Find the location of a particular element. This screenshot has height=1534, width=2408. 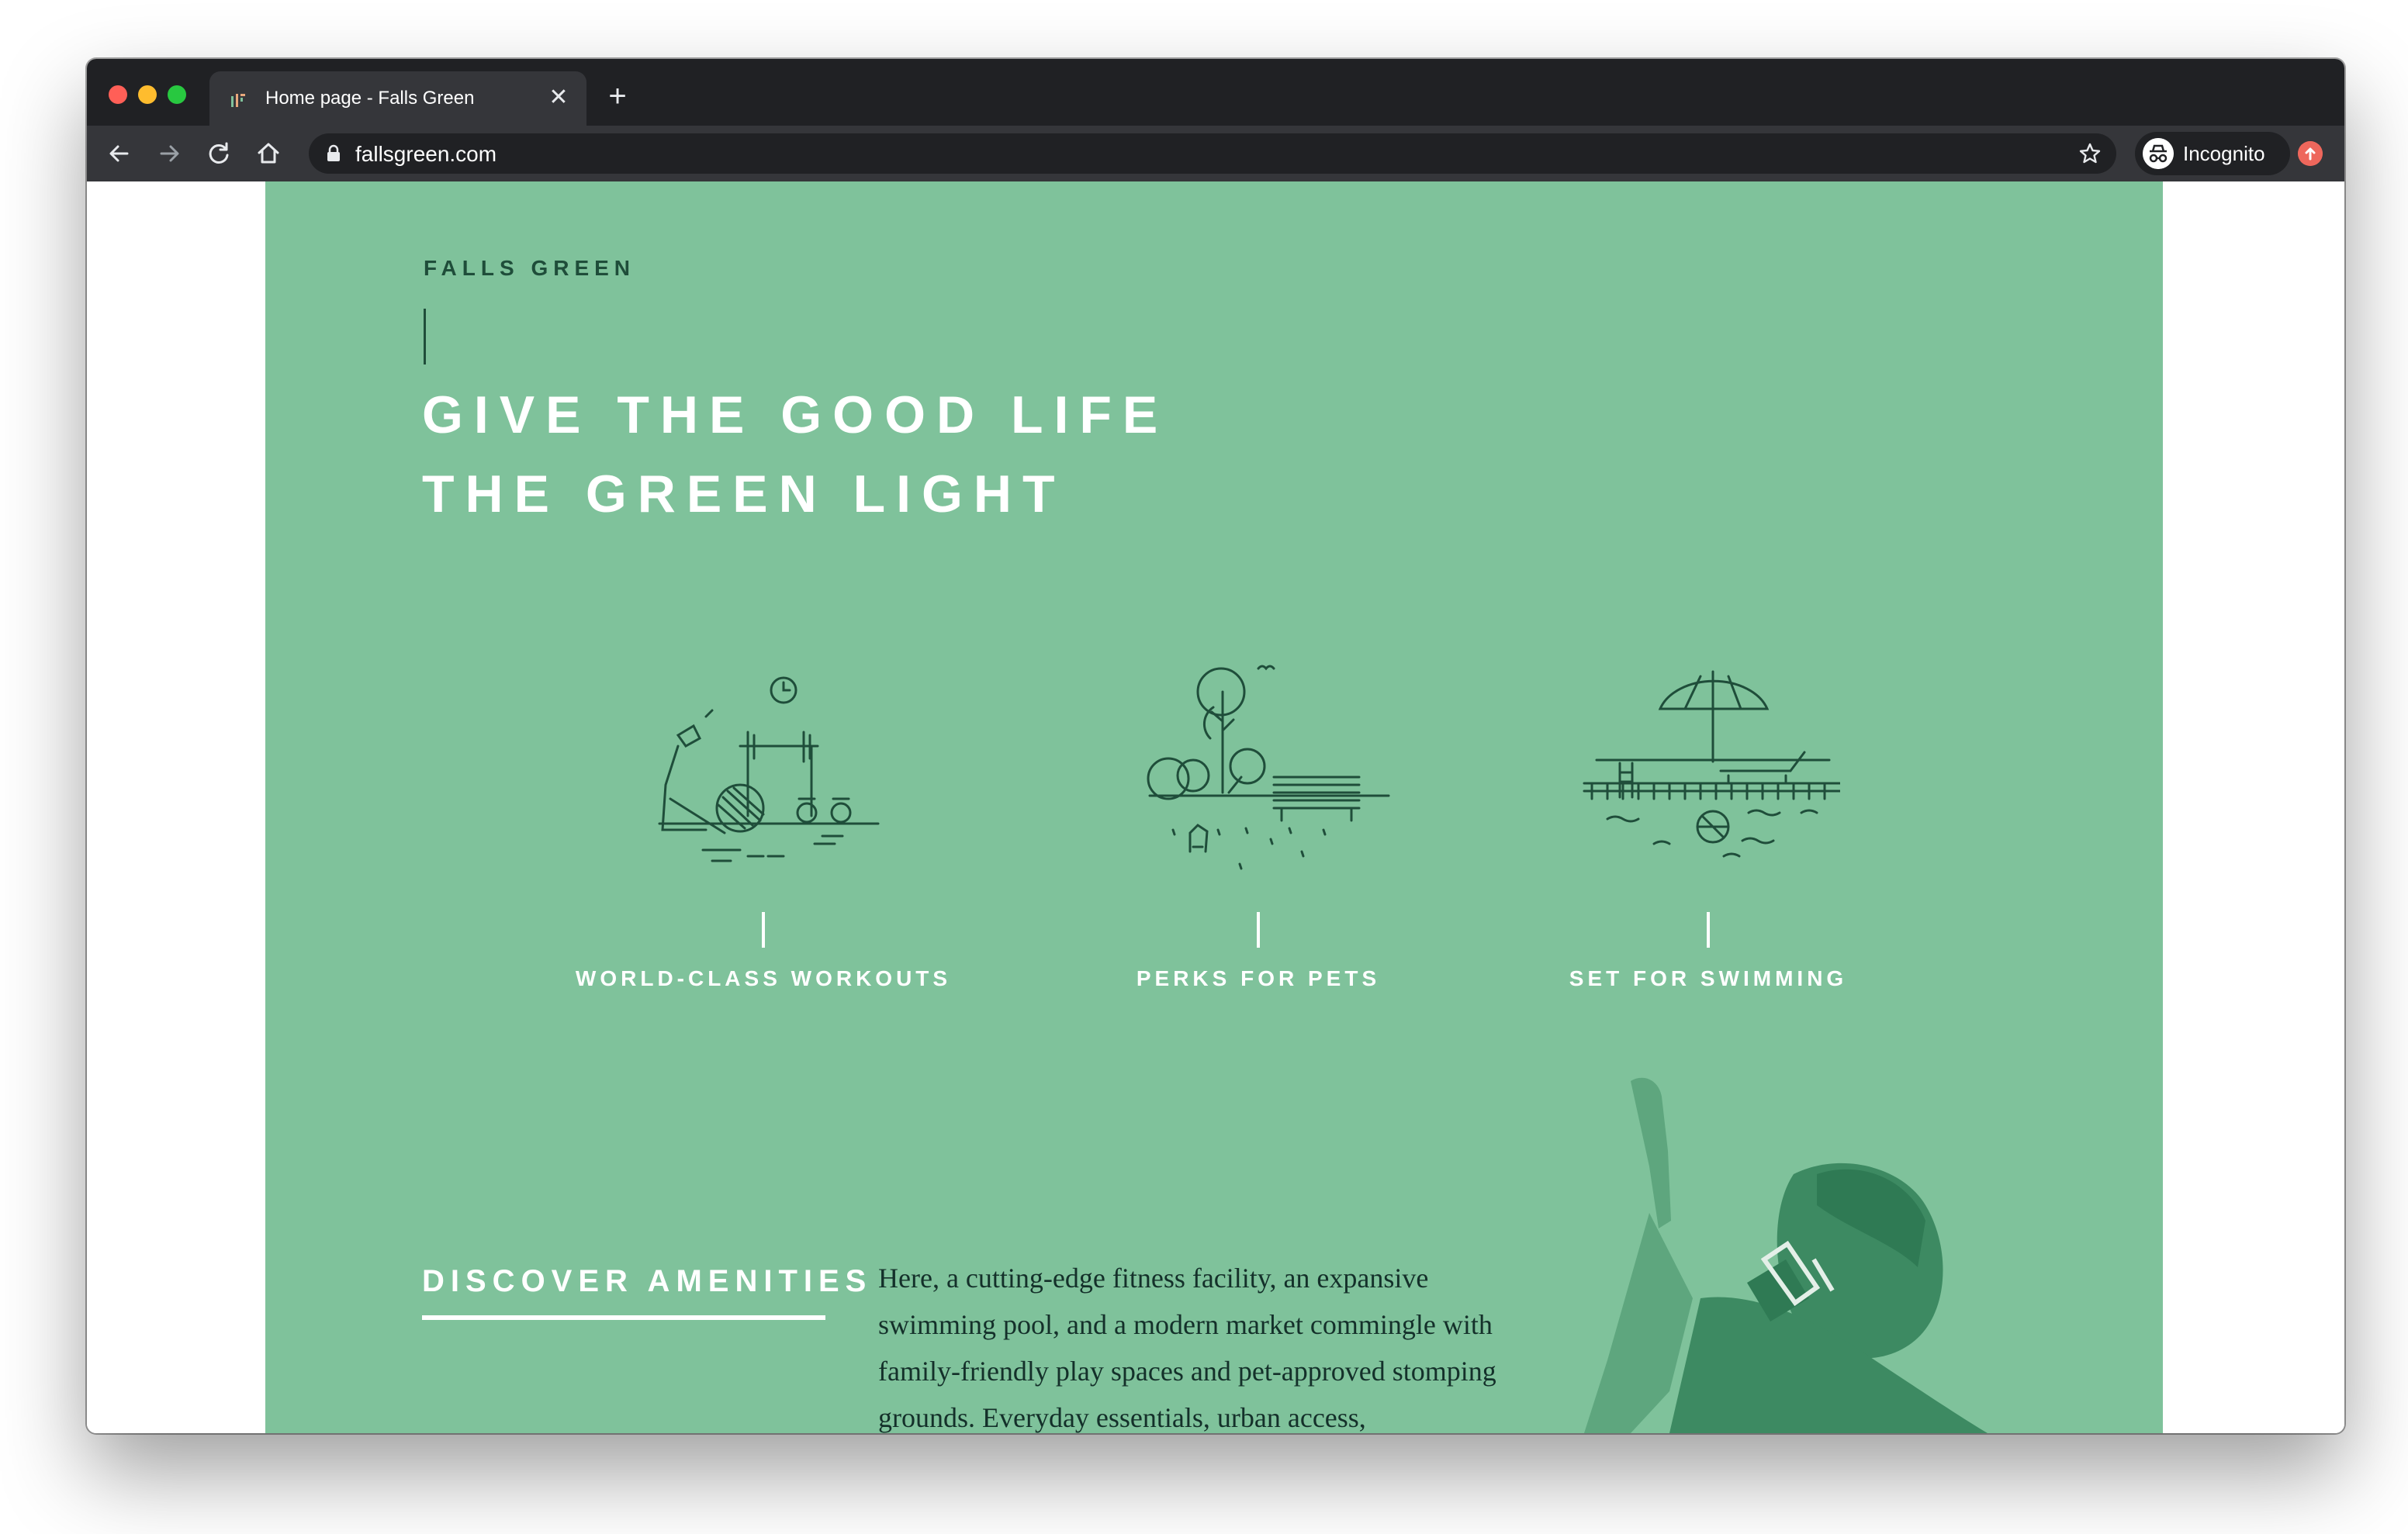

feature-swimming: SET FOR SWIMMING is located at coordinates (1708, 826).